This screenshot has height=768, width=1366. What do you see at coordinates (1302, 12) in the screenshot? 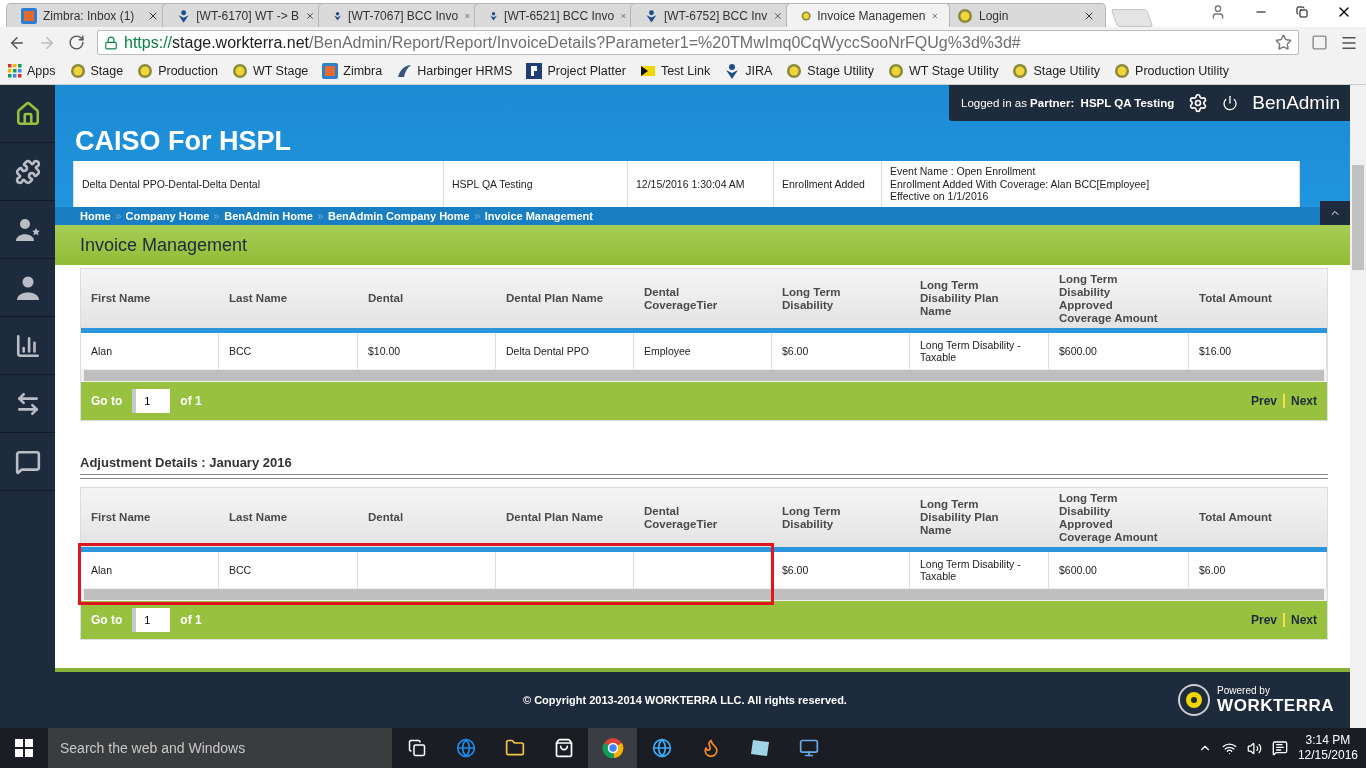
I see `restore-icon` at bounding box center [1302, 12].